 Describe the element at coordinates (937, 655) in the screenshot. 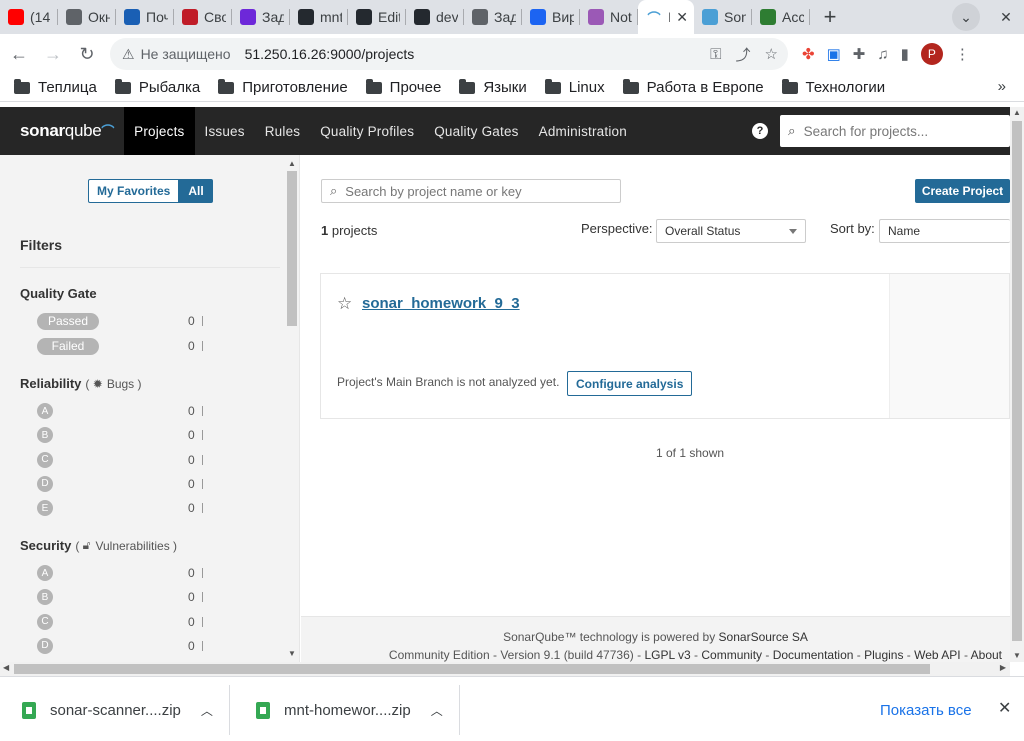

I see `footer-link: Web API` at that location.